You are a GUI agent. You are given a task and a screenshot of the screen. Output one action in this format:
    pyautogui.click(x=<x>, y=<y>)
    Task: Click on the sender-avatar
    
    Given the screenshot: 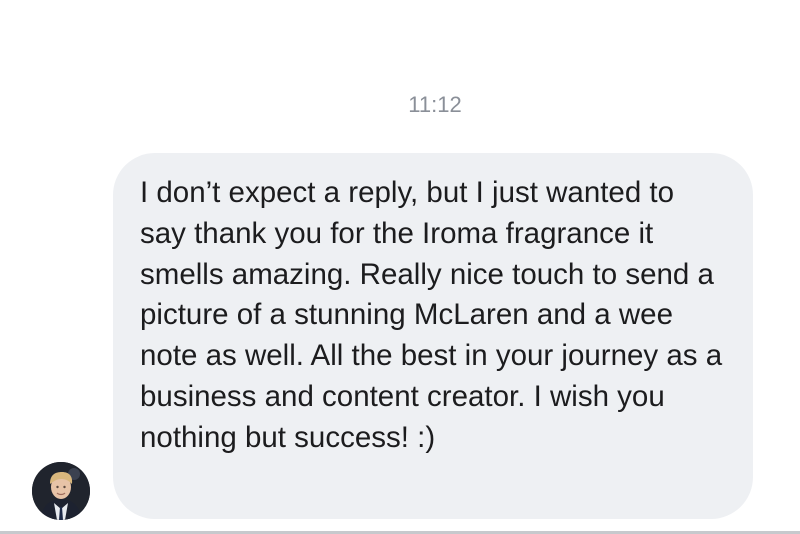 What is the action you would take?
    pyautogui.click(x=61, y=491)
    